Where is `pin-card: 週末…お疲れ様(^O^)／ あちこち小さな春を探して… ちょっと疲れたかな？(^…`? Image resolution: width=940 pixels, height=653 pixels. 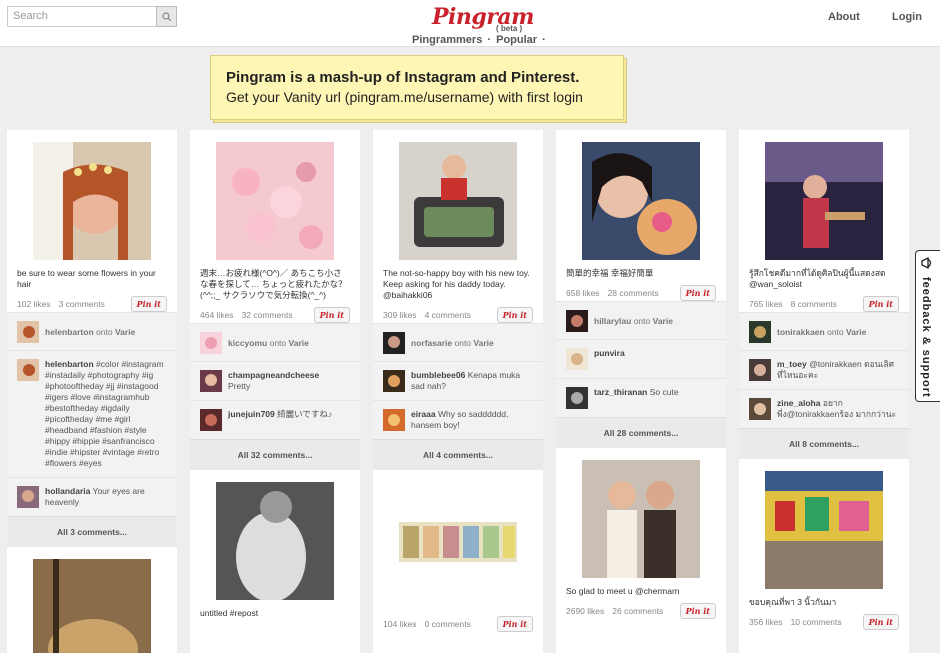 pin-card: 週末…お疲れ様(^O^)／ あちこち小さな春を探して… ちょっと疲れたかな？(^… is located at coordinates (275, 380).